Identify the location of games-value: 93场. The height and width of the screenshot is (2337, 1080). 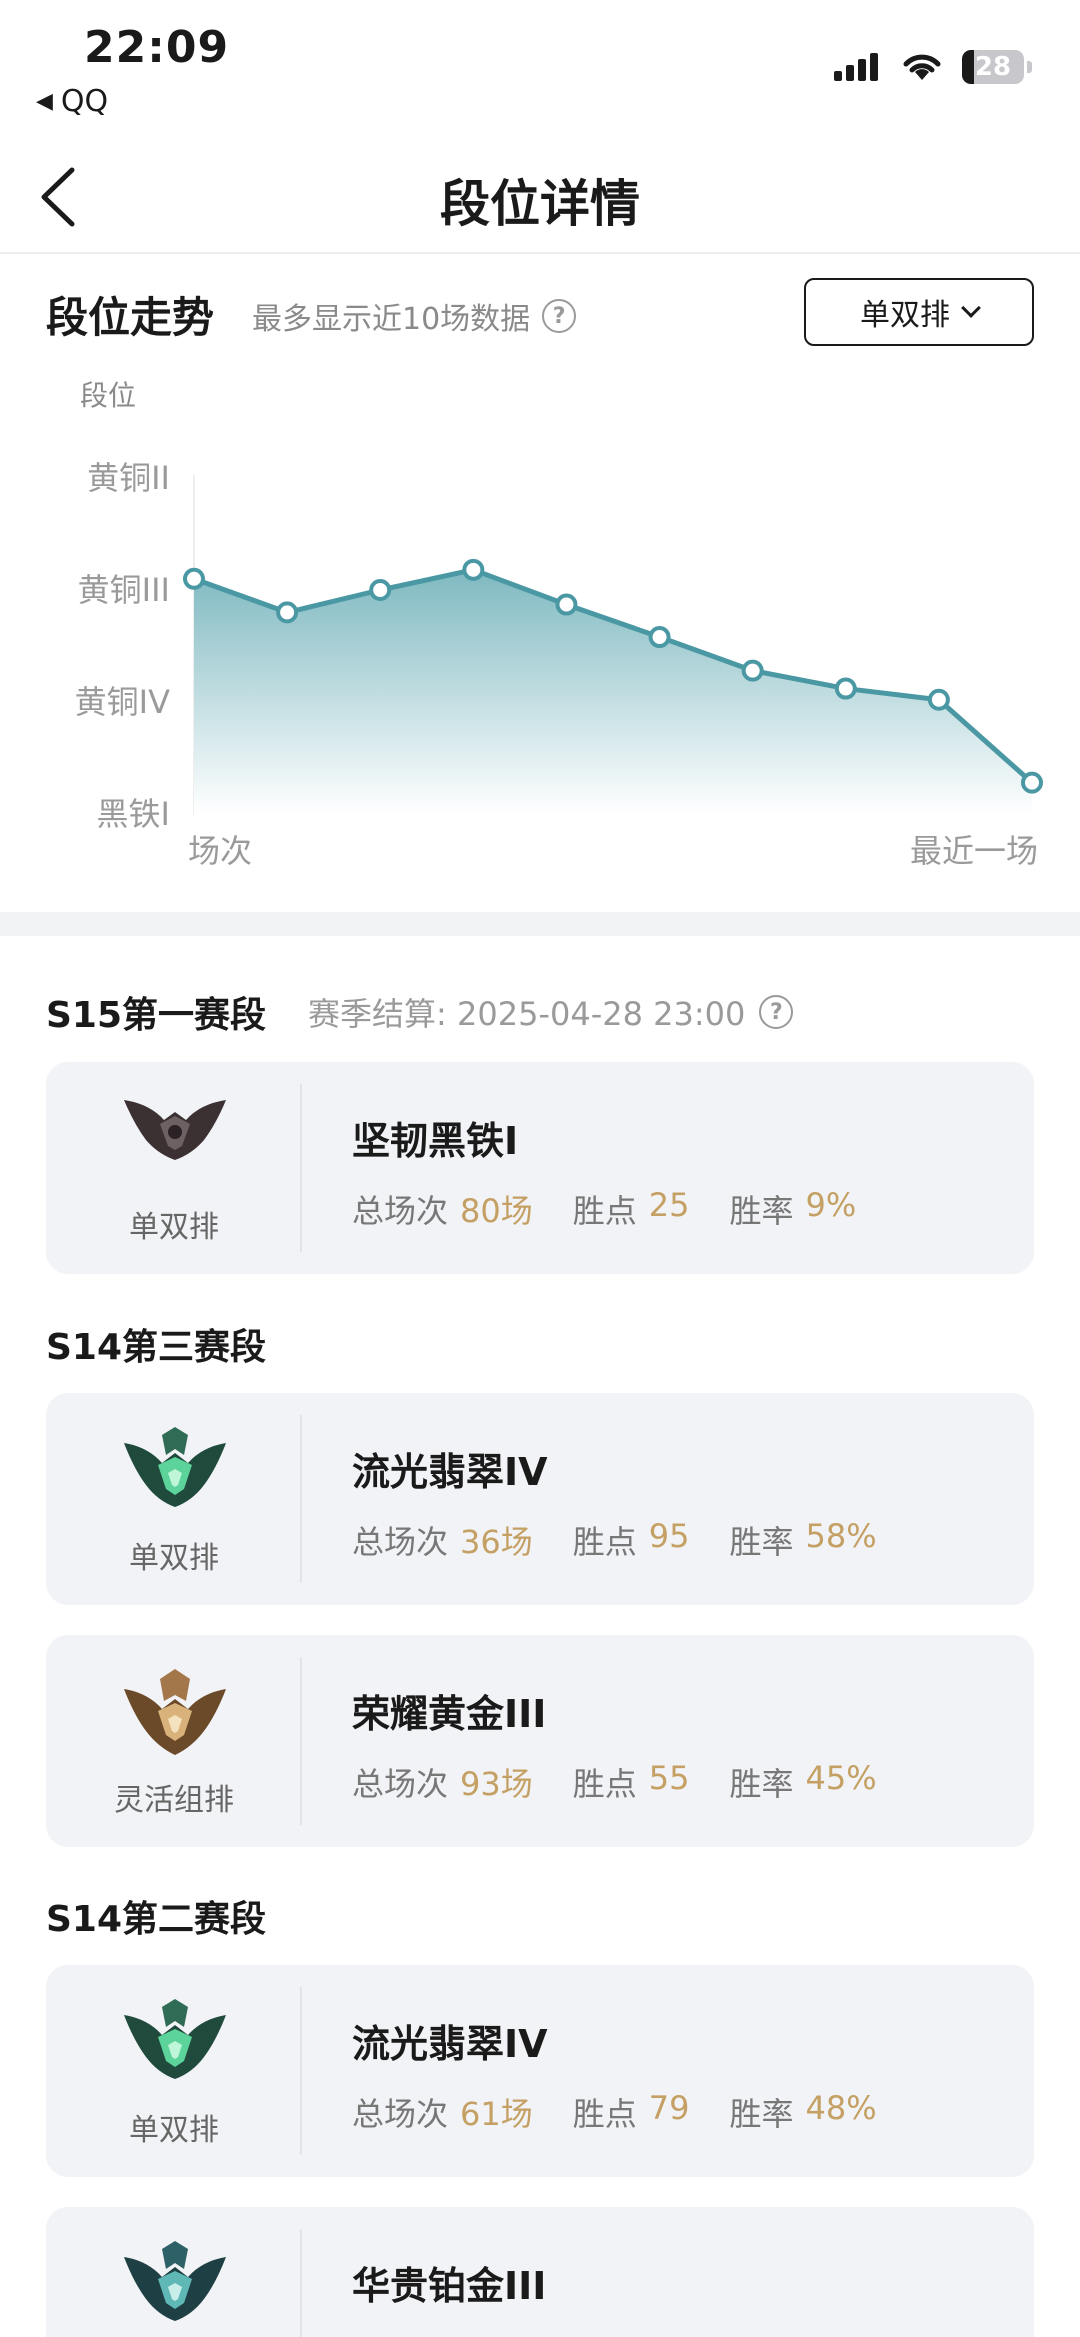
(496, 1784).